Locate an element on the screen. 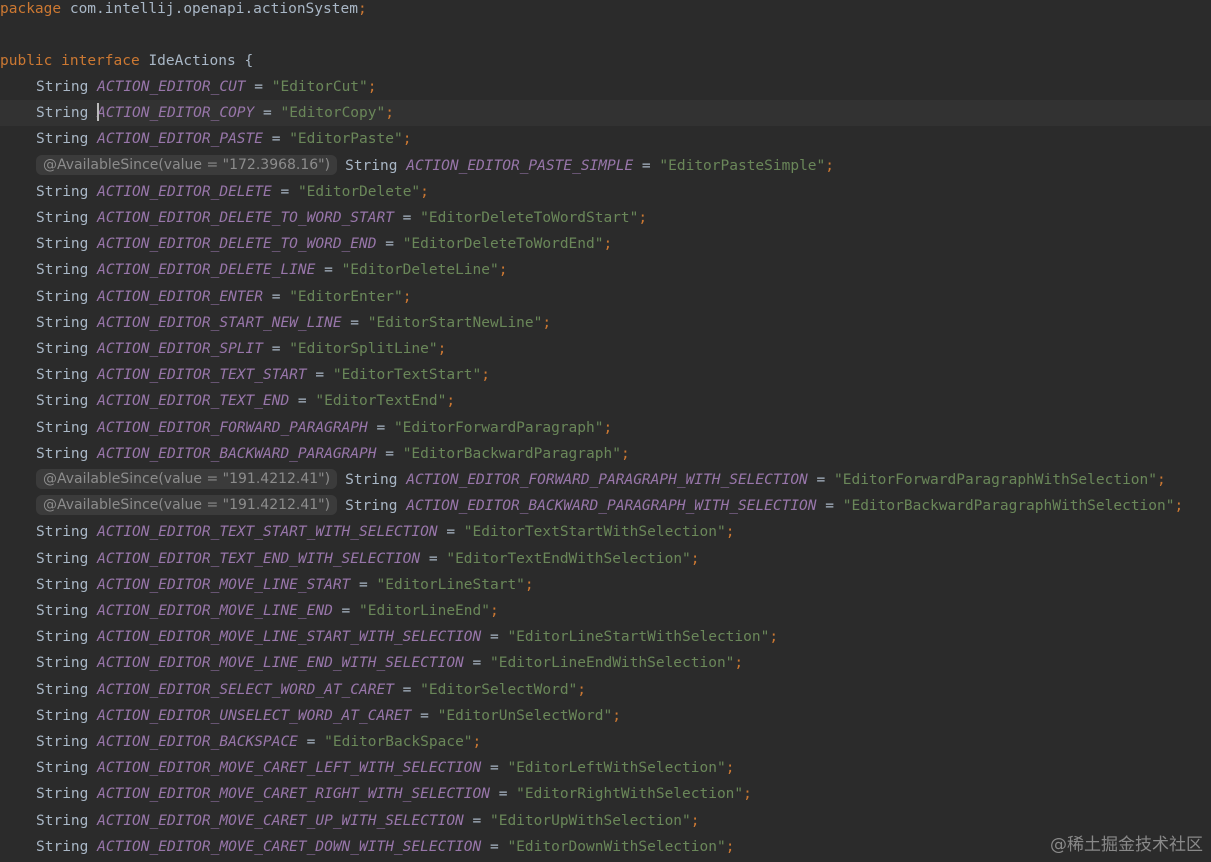 The width and height of the screenshot is (1211, 862). hint-suffix: ) is located at coordinates (327, 505).